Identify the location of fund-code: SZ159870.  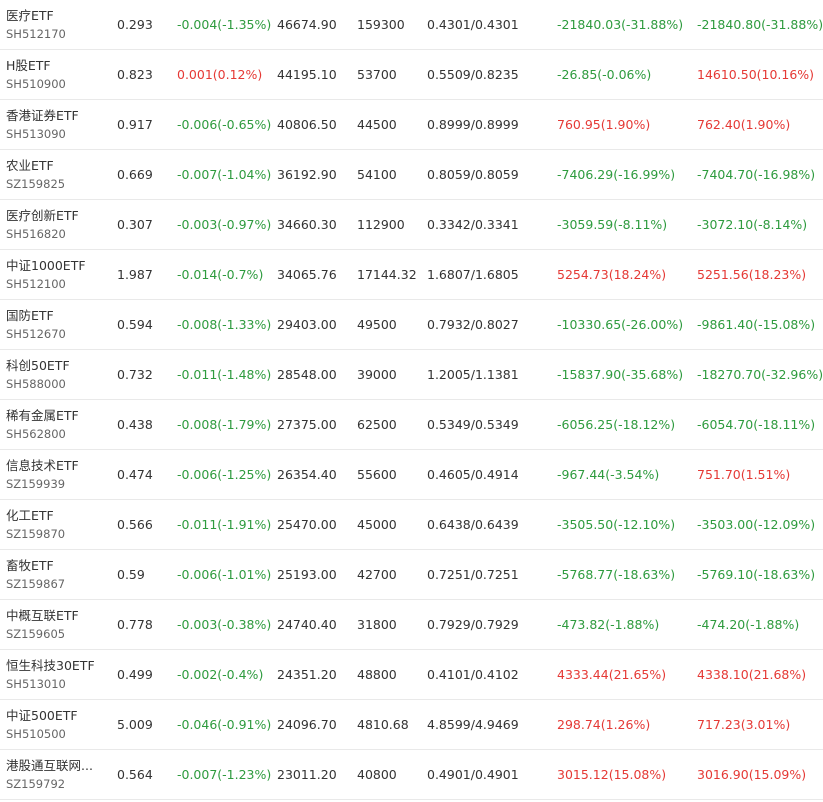
(36, 533).